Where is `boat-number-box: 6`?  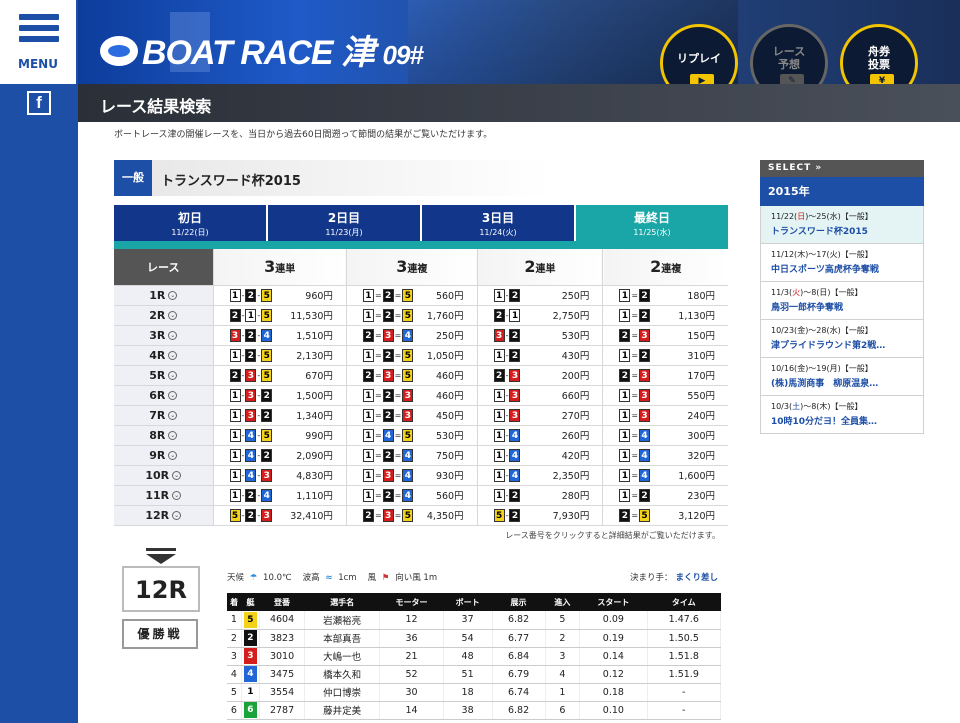 boat-number-box: 6 is located at coordinates (250, 710).